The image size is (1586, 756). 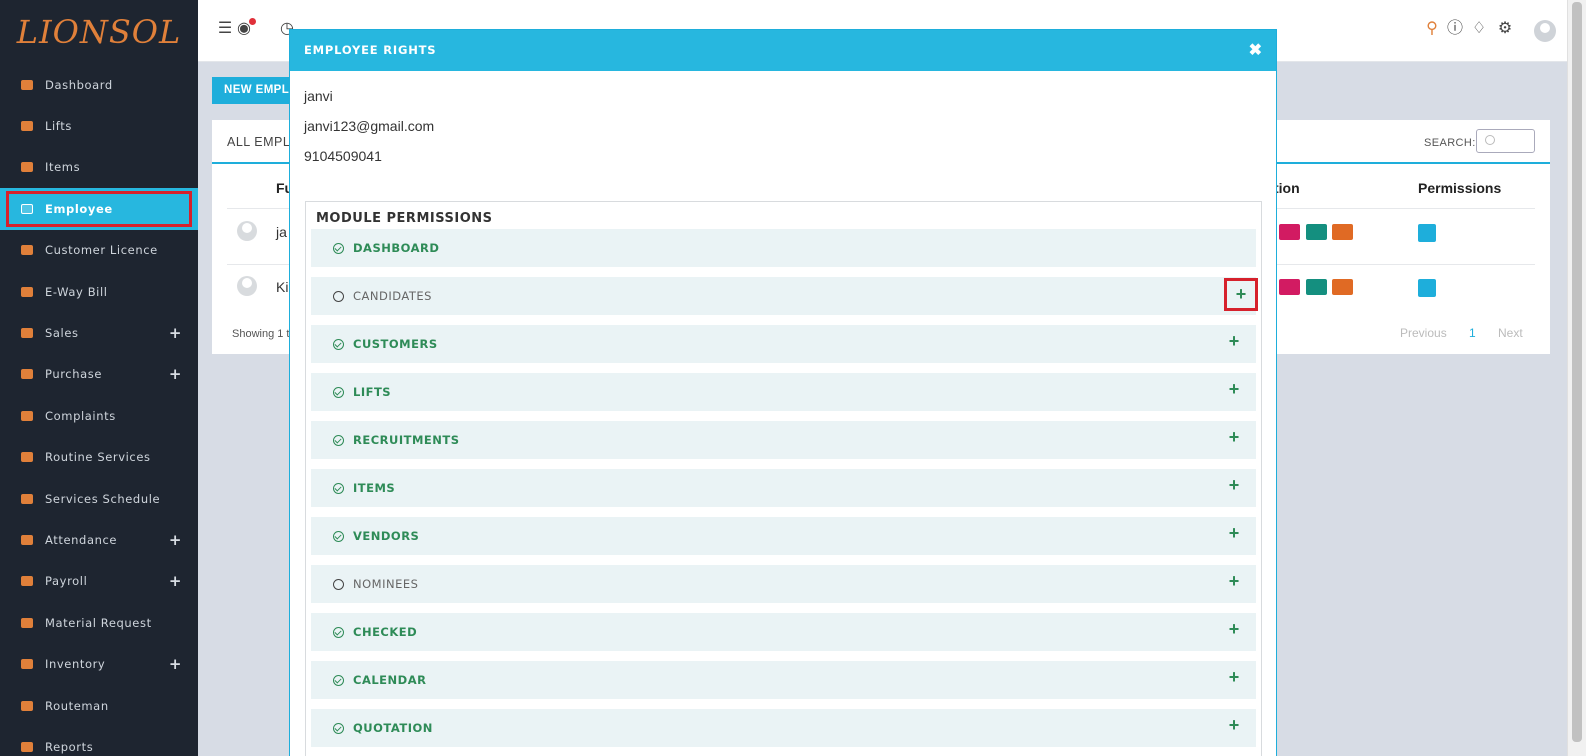 I want to click on modal-header: EMPLOYEE RIGHTS ✖, so click(x=783, y=50).